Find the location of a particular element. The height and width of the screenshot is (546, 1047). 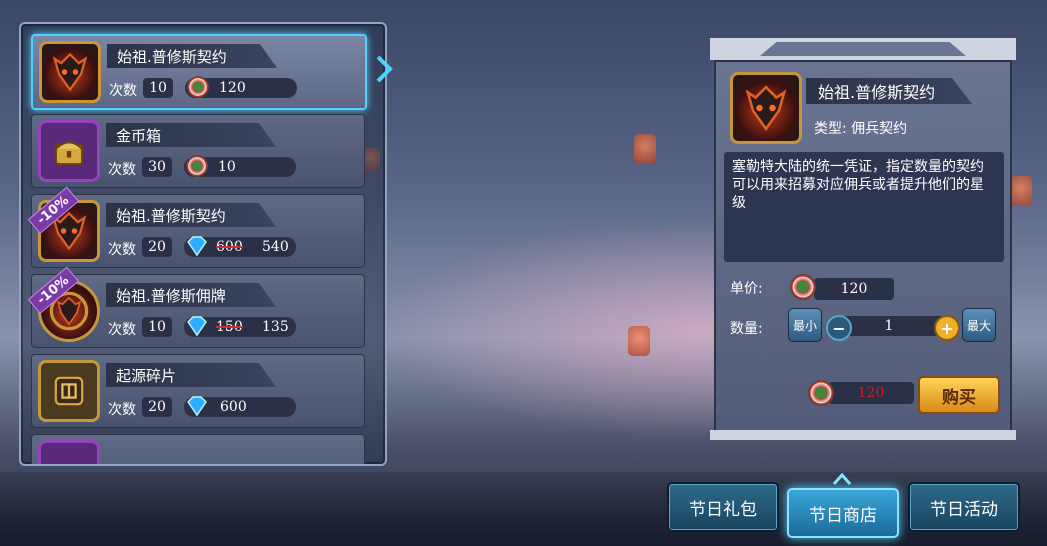

price-value: 120 is located at coordinates (232, 88).